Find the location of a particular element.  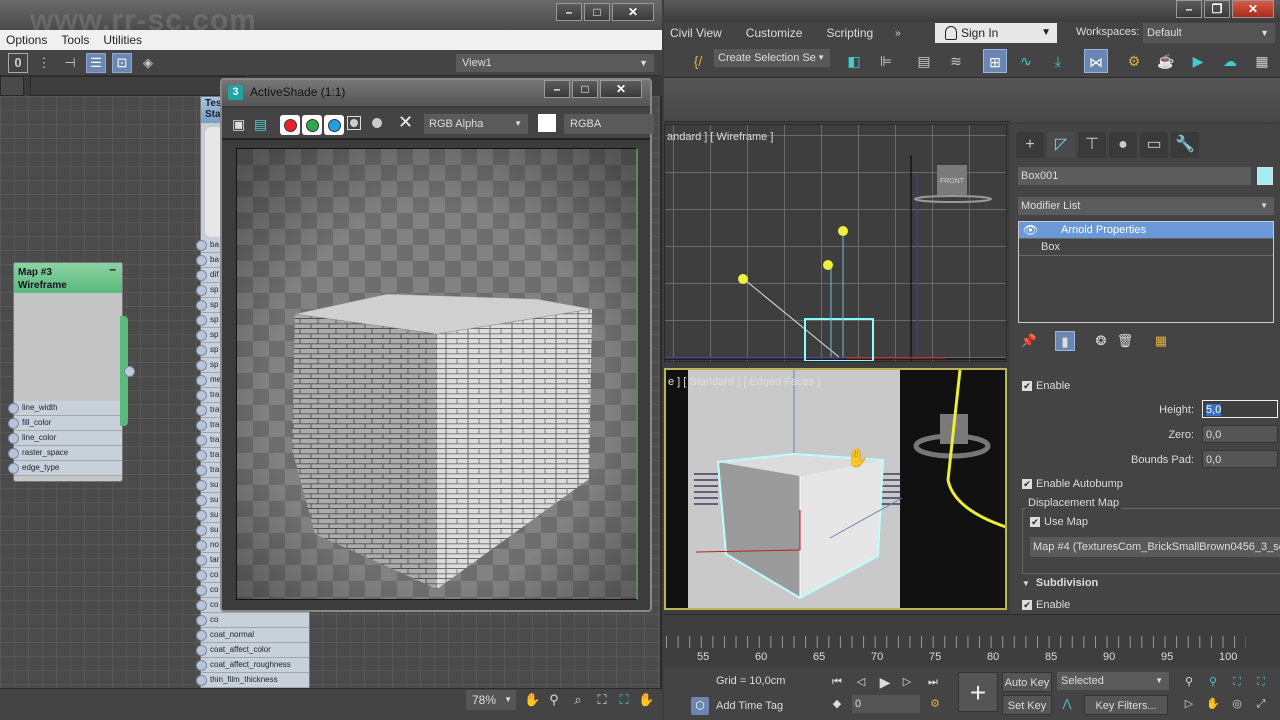

height-field: 5,0 is located at coordinates (1240, 409).